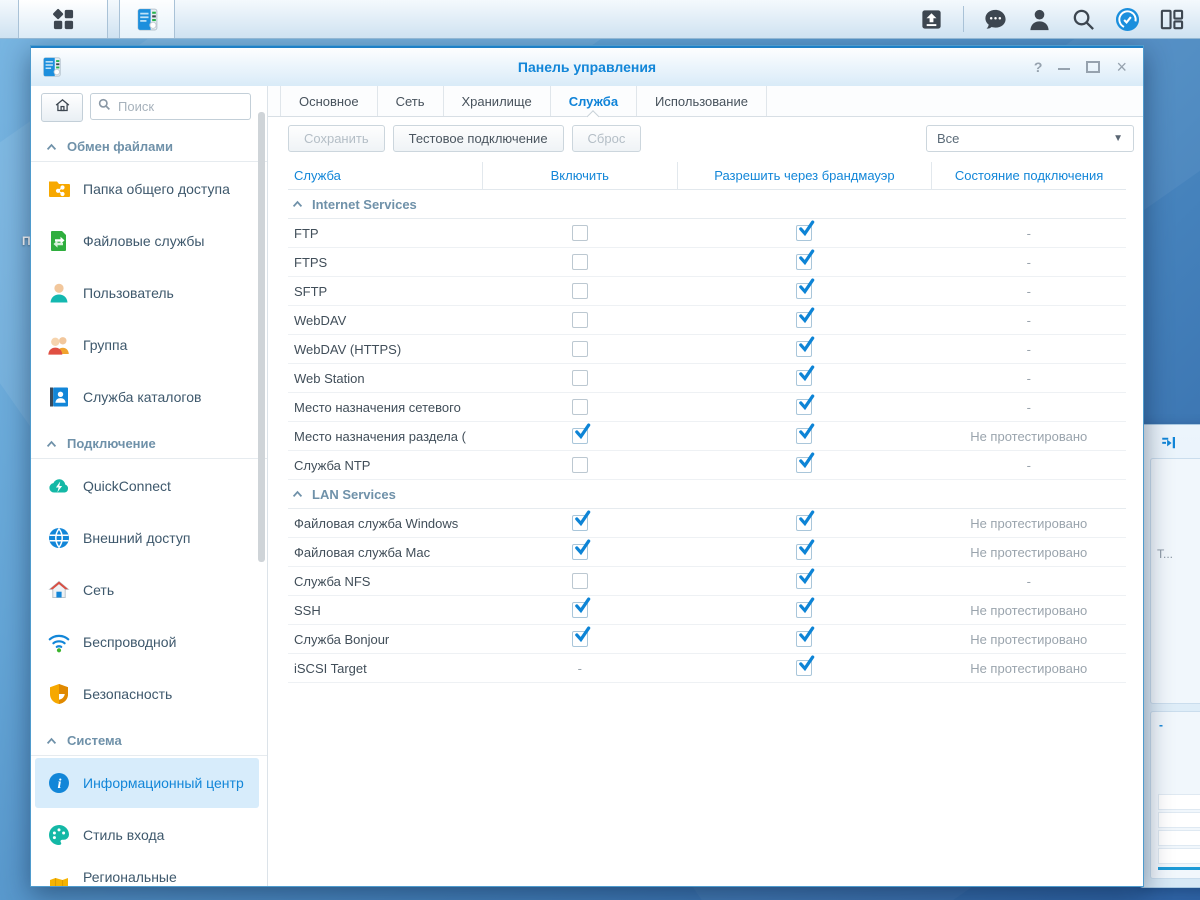  Describe the element at coordinates (702, 101) in the screenshot. I see `tab-использование: Использование` at that location.